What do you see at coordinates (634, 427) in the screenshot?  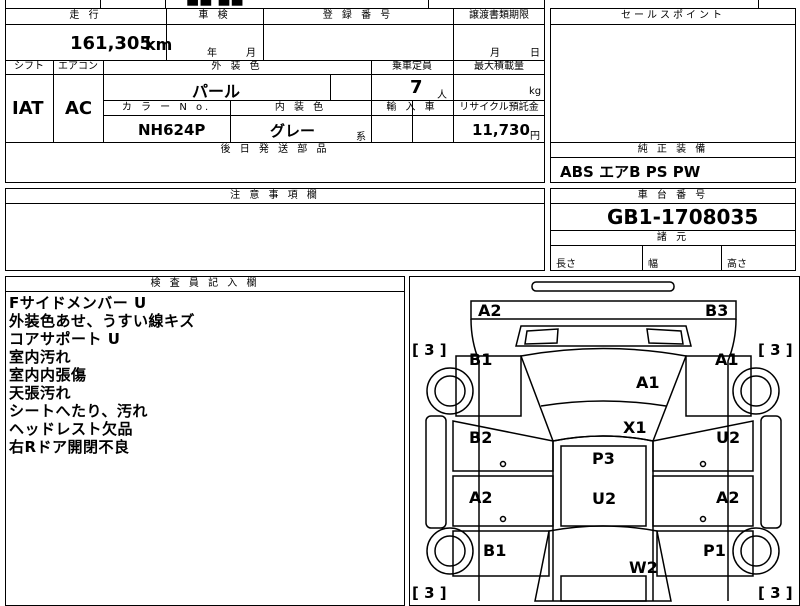 I see `mark-roof: X1` at bounding box center [634, 427].